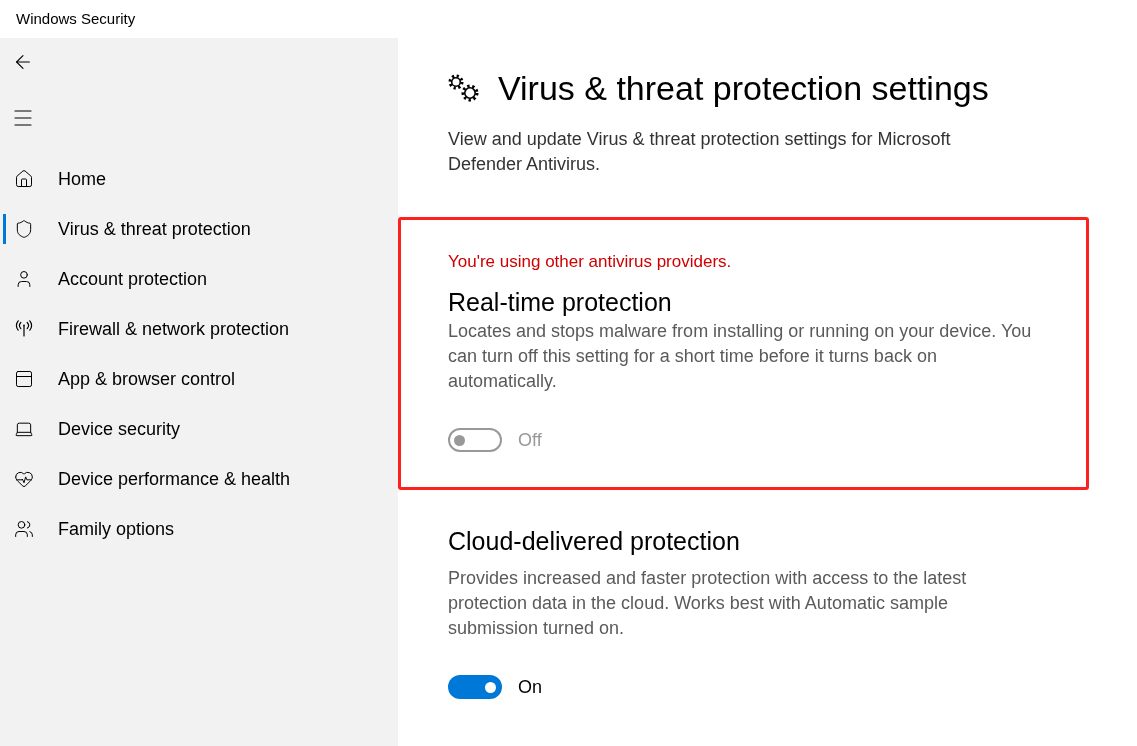 The width and height of the screenshot is (1137, 746). What do you see at coordinates (196, 379) in the screenshot?
I see `sidebar-item: App & browser control` at bounding box center [196, 379].